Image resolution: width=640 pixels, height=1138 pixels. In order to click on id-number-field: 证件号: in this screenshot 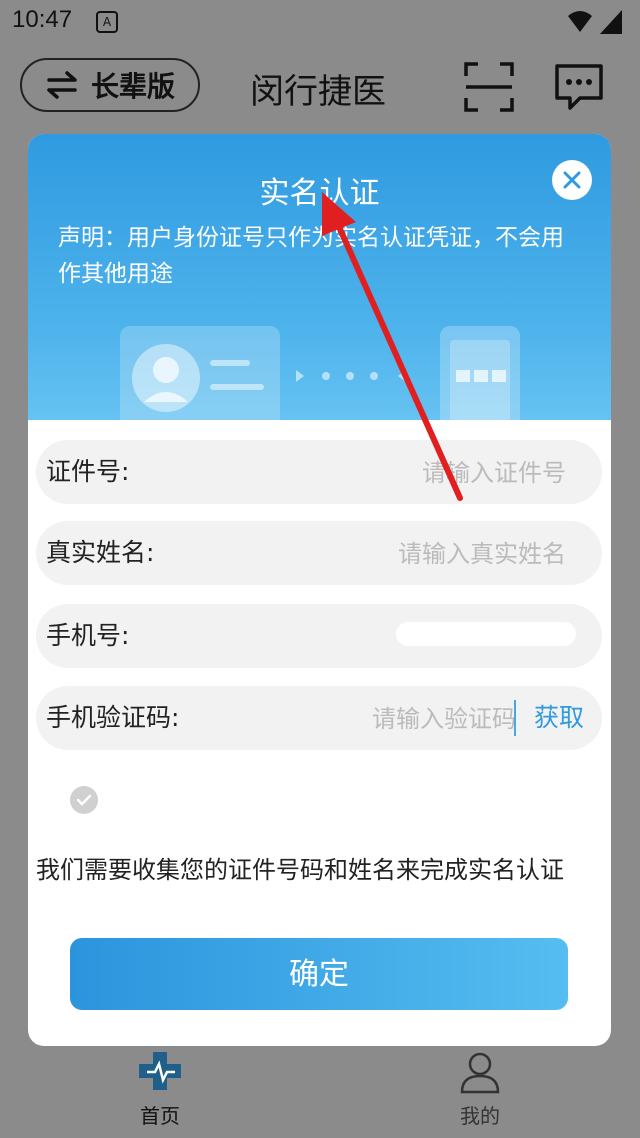, I will do `click(319, 472)`.